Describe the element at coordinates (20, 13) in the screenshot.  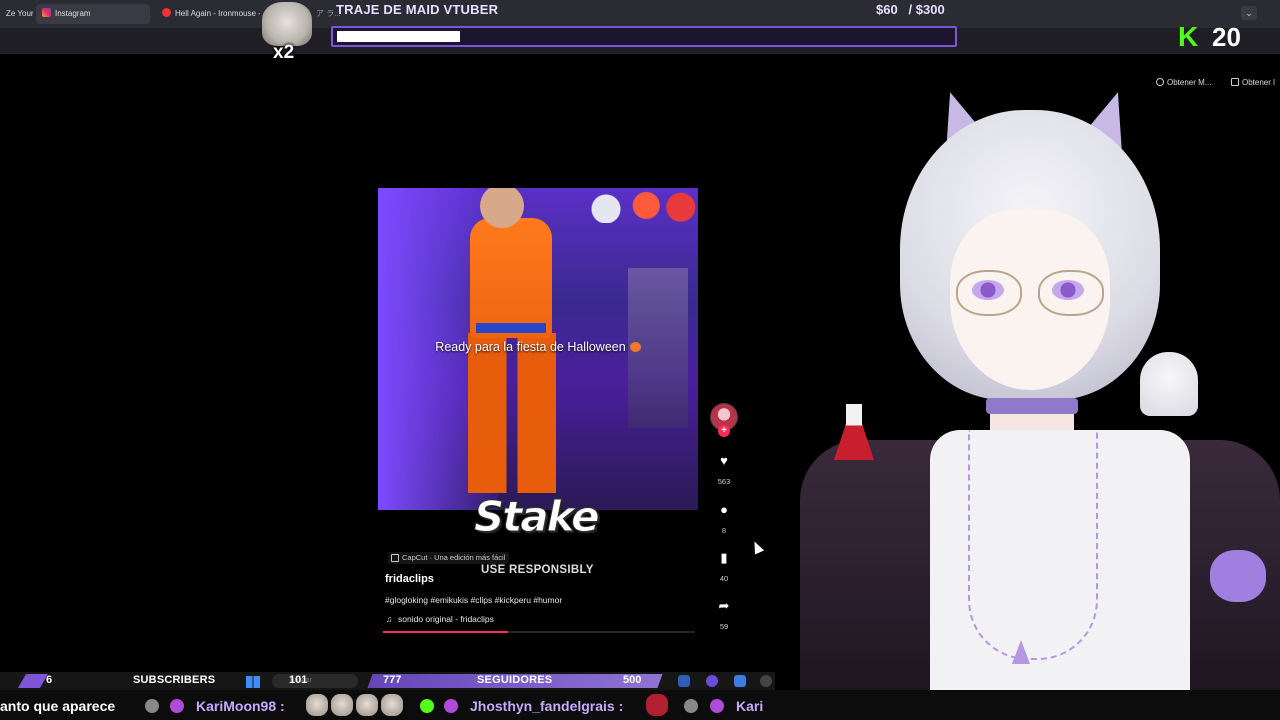
I see `tab-label: Ze Your D` at that location.